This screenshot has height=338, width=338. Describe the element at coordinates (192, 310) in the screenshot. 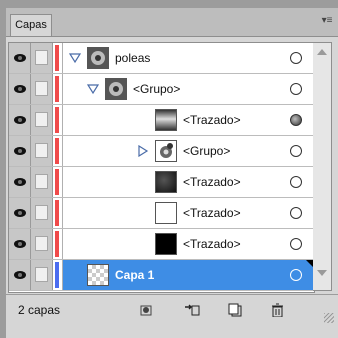

I see `new-sublayer-icon` at that location.